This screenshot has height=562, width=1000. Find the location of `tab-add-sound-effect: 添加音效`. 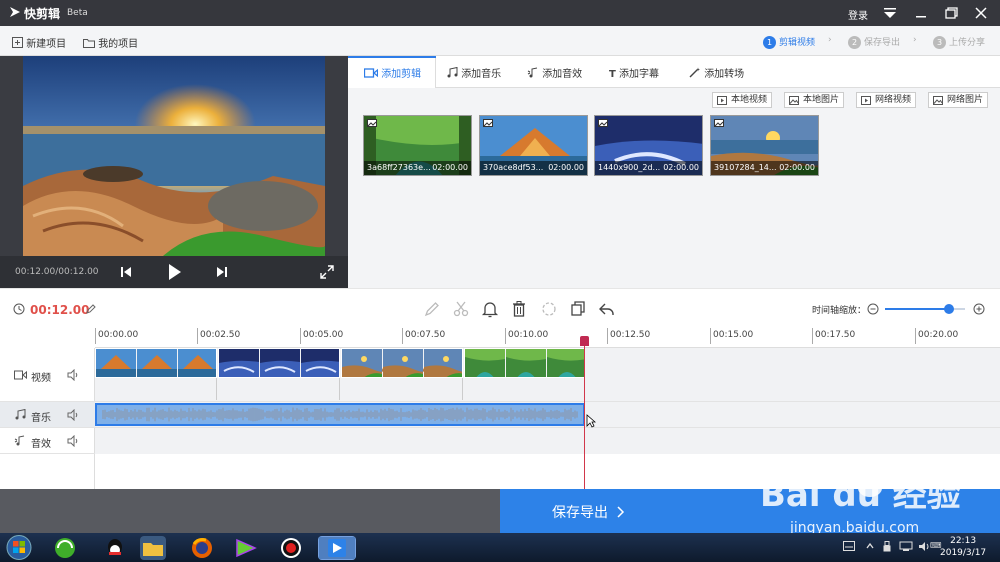

tab-add-sound-effect: 添加音效 is located at coordinates (554, 76).